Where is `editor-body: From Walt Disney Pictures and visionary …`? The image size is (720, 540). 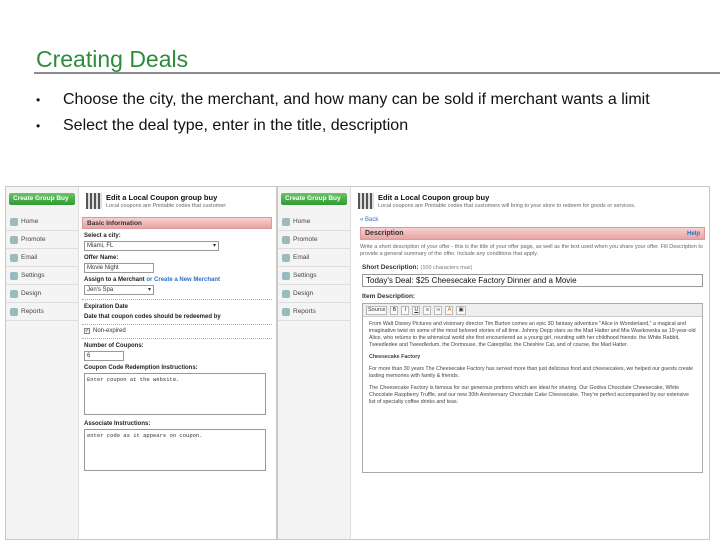 editor-body: From Walt Disney Pictures and visionary … is located at coordinates (532, 366).